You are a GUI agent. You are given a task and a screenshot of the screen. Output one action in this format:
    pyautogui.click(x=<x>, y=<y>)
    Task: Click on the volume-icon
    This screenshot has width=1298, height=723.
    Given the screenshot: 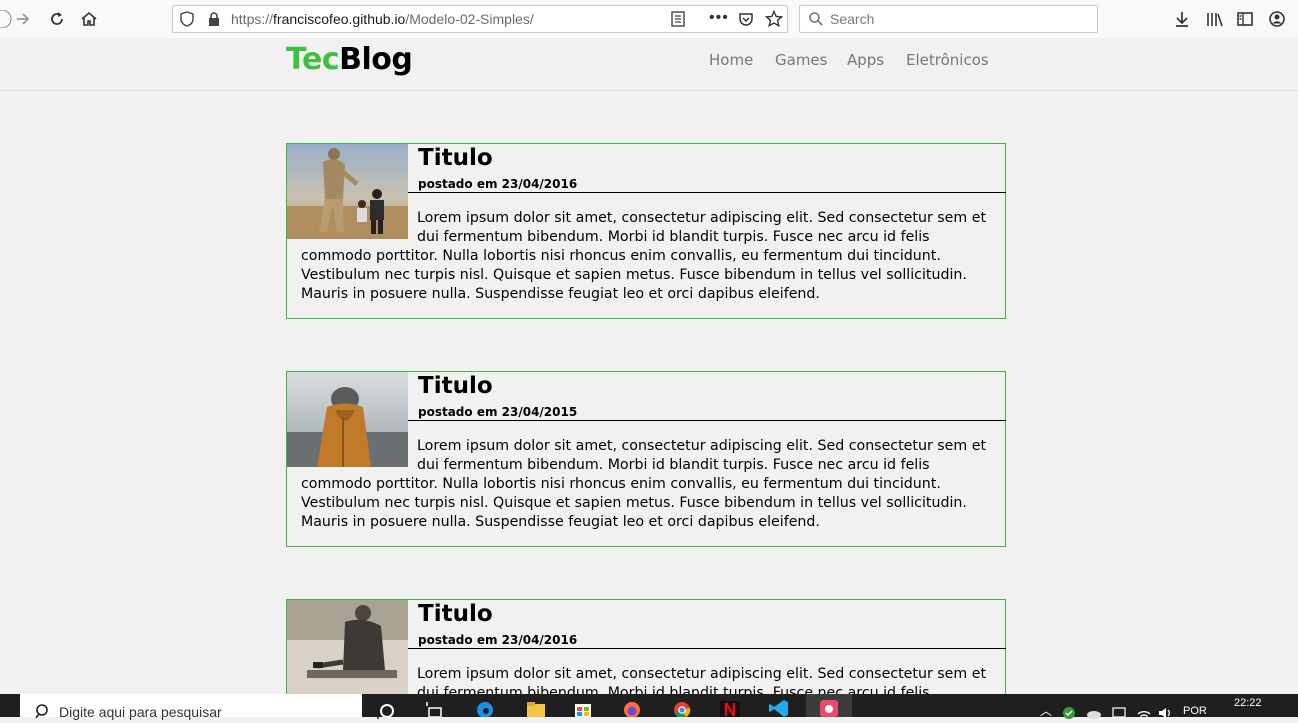 What is the action you would take?
    pyautogui.click(x=1165, y=711)
    